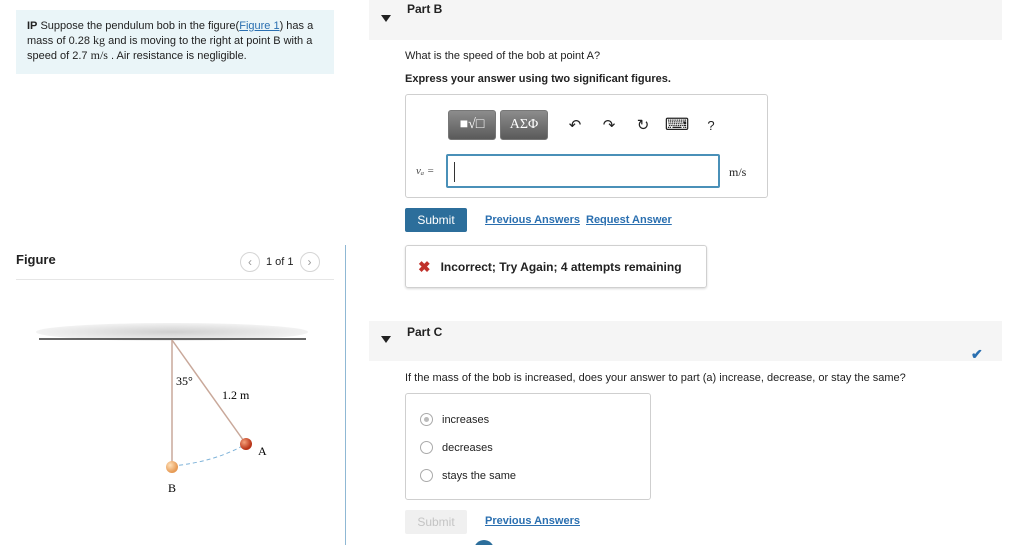 The width and height of the screenshot is (1024, 545). What do you see at coordinates (172, 488) in the screenshot?
I see `point-b-label: B` at bounding box center [172, 488].